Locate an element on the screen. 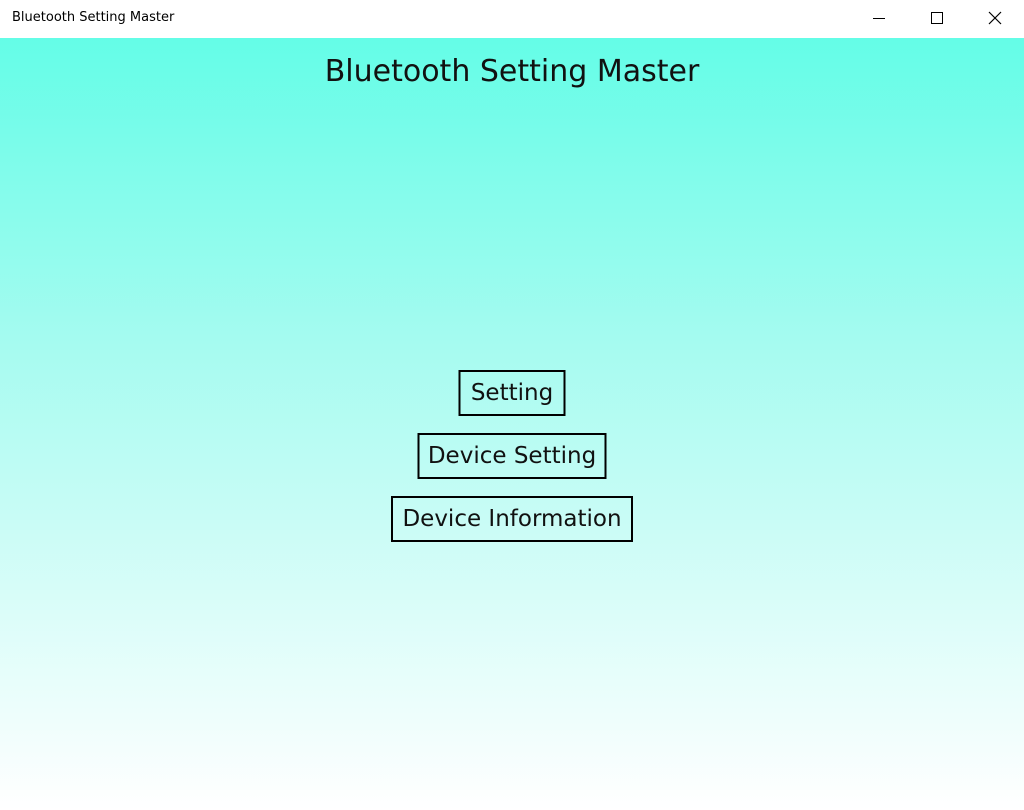 This screenshot has height=810, width=1024. close-button is located at coordinates (995, 18).